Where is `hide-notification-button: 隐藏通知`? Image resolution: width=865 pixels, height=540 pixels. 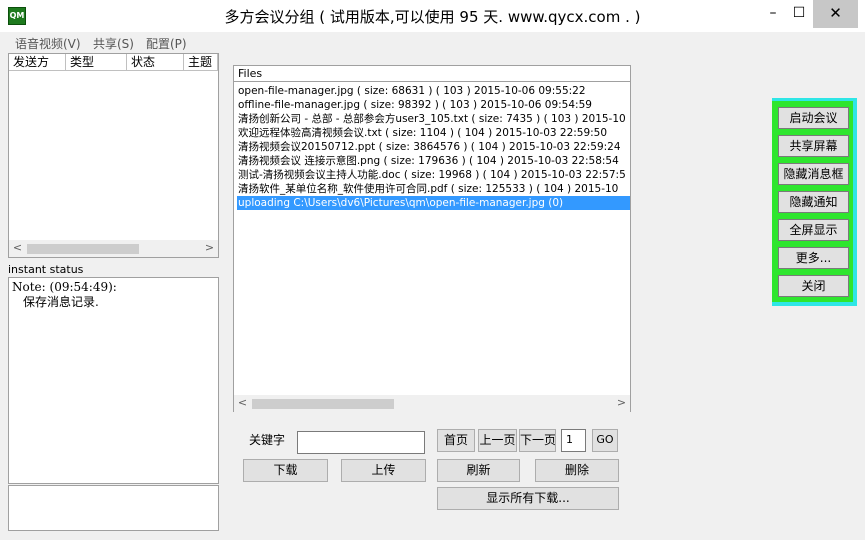
hide-notification-button: 隐藏通知 is located at coordinates (813, 202).